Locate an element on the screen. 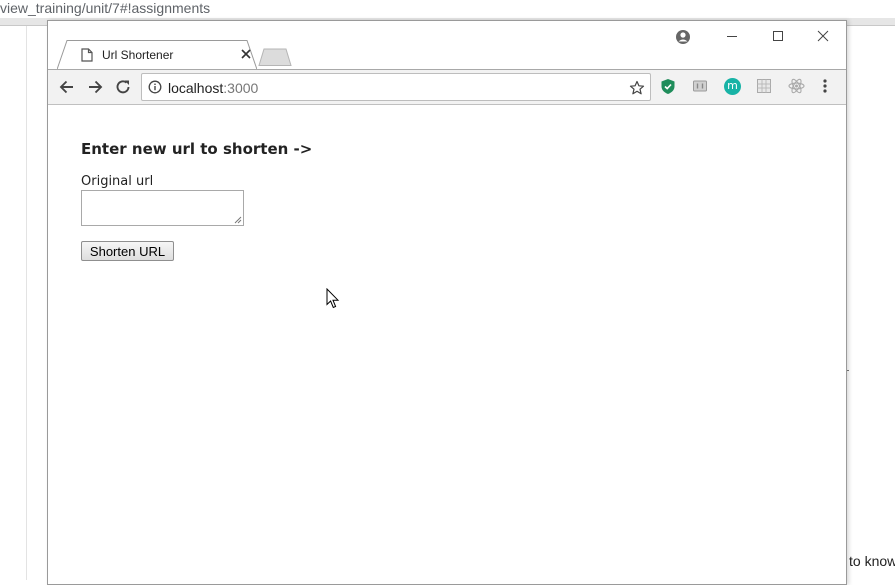 This screenshot has width=895, height=585. star-icon is located at coordinates (637, 88).